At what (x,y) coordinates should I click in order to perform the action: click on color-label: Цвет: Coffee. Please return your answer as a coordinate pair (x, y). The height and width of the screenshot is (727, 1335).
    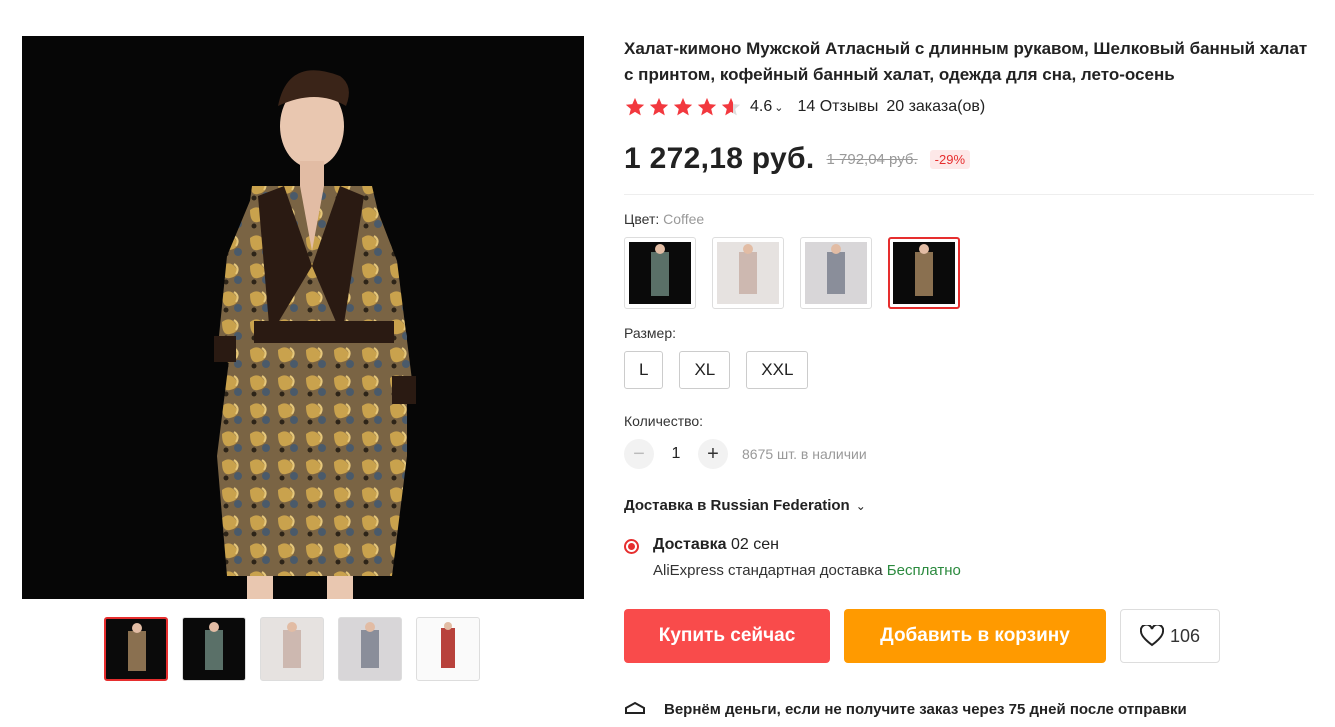
    Looking at the image, I should click on (969, 219).